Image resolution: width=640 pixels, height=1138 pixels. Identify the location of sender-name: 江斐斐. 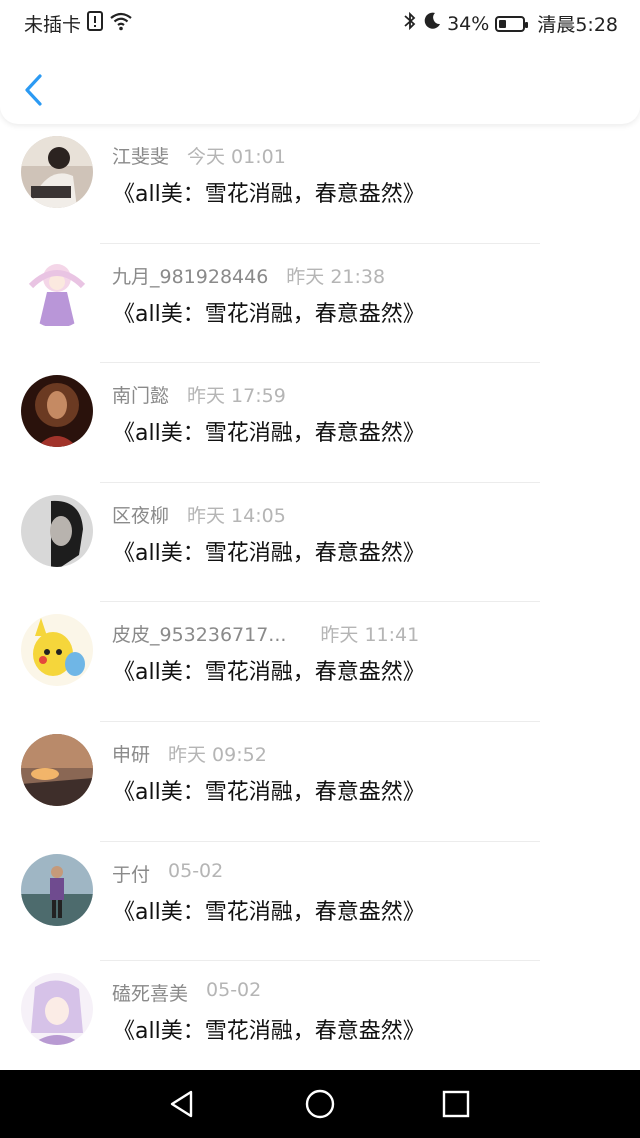
(141, 157).